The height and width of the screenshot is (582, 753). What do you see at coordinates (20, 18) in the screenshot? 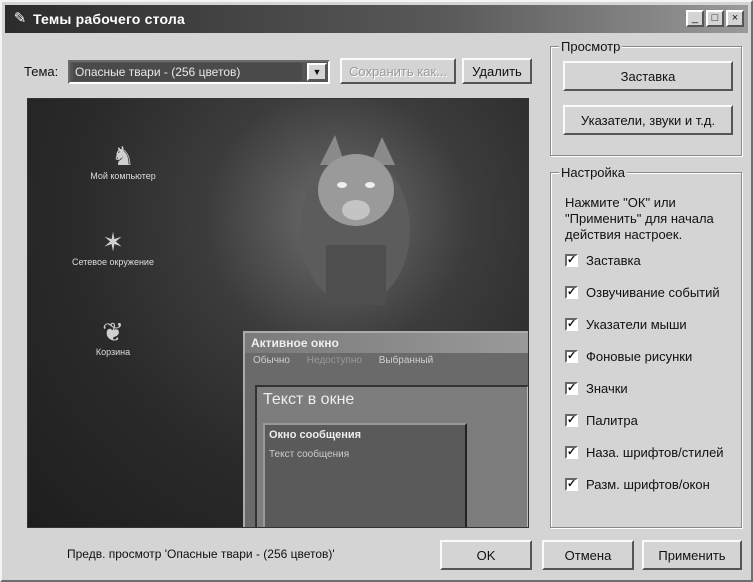
I see `themes-app-icon: ✎` at bounding box center [20, 18].